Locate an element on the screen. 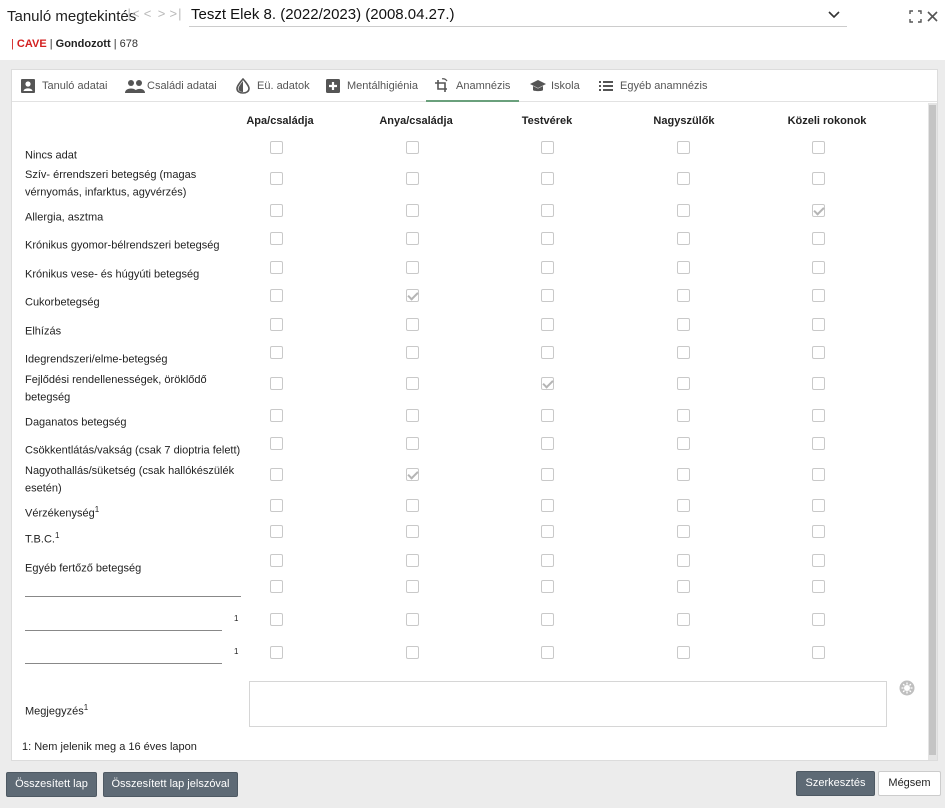 The width and height of the screenshot is (945, 808). next-record-button: > is located at coordinates (162, 13).